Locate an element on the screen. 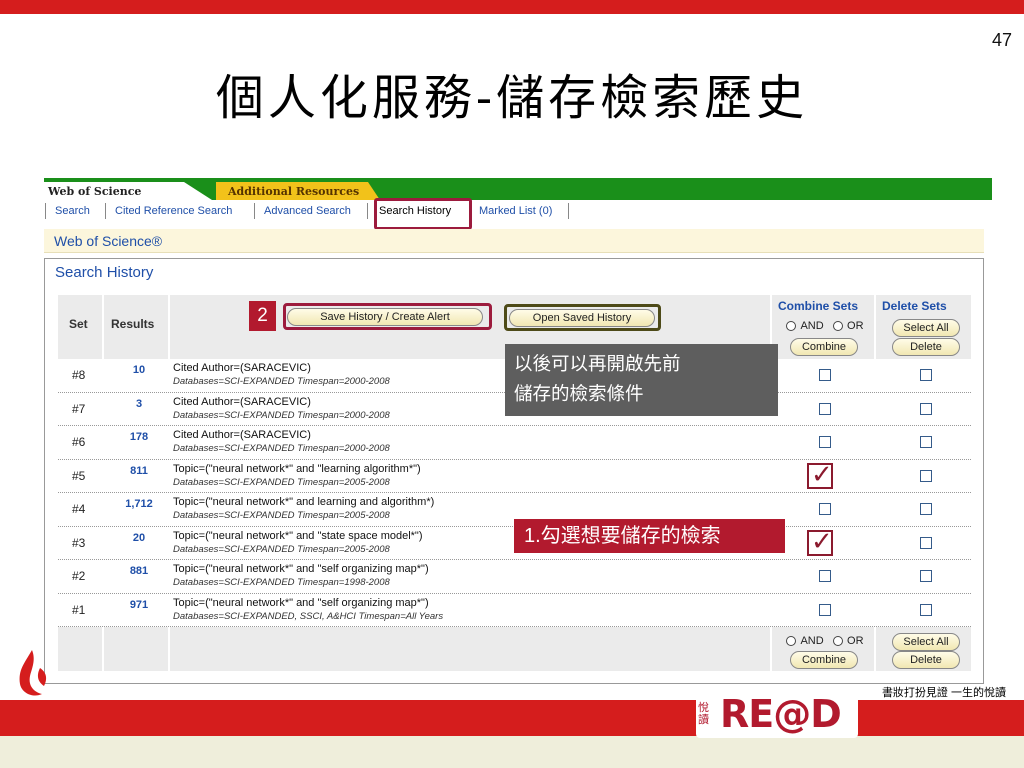 Image resolution: width=1024 pixels, height=768 pixels. row-results-link: 10 is located at coordinates (139, 370).